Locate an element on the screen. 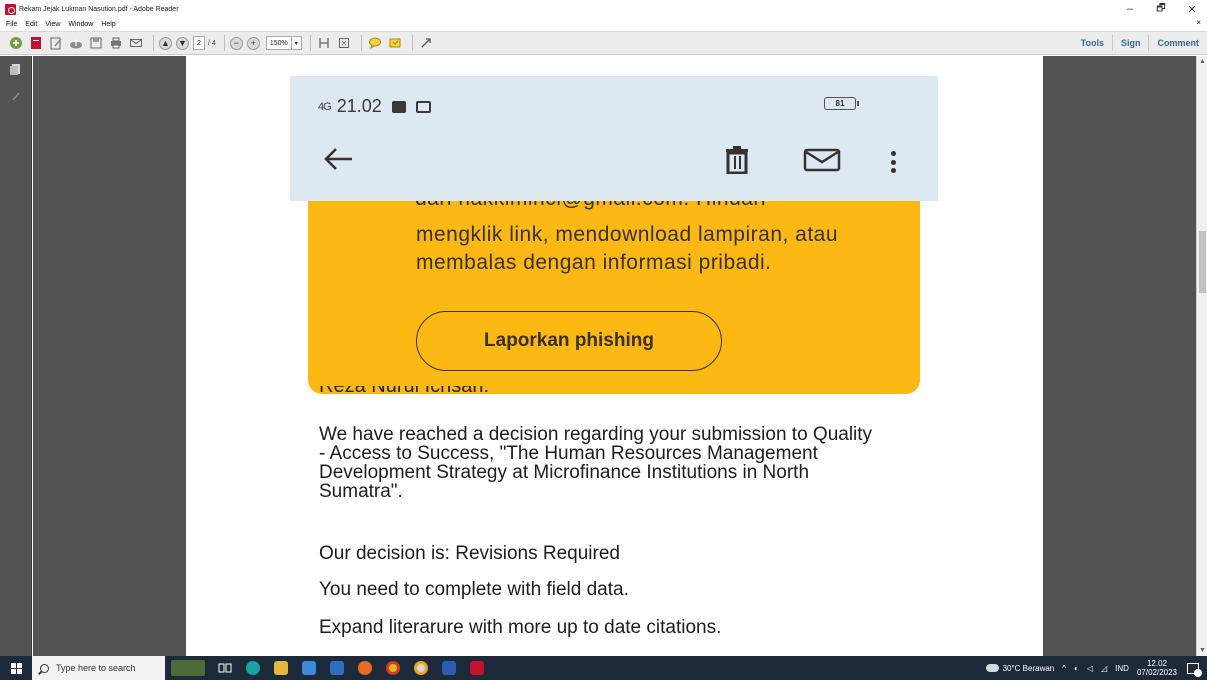  signal-icon: 4G is located at coordinates (325, 106).